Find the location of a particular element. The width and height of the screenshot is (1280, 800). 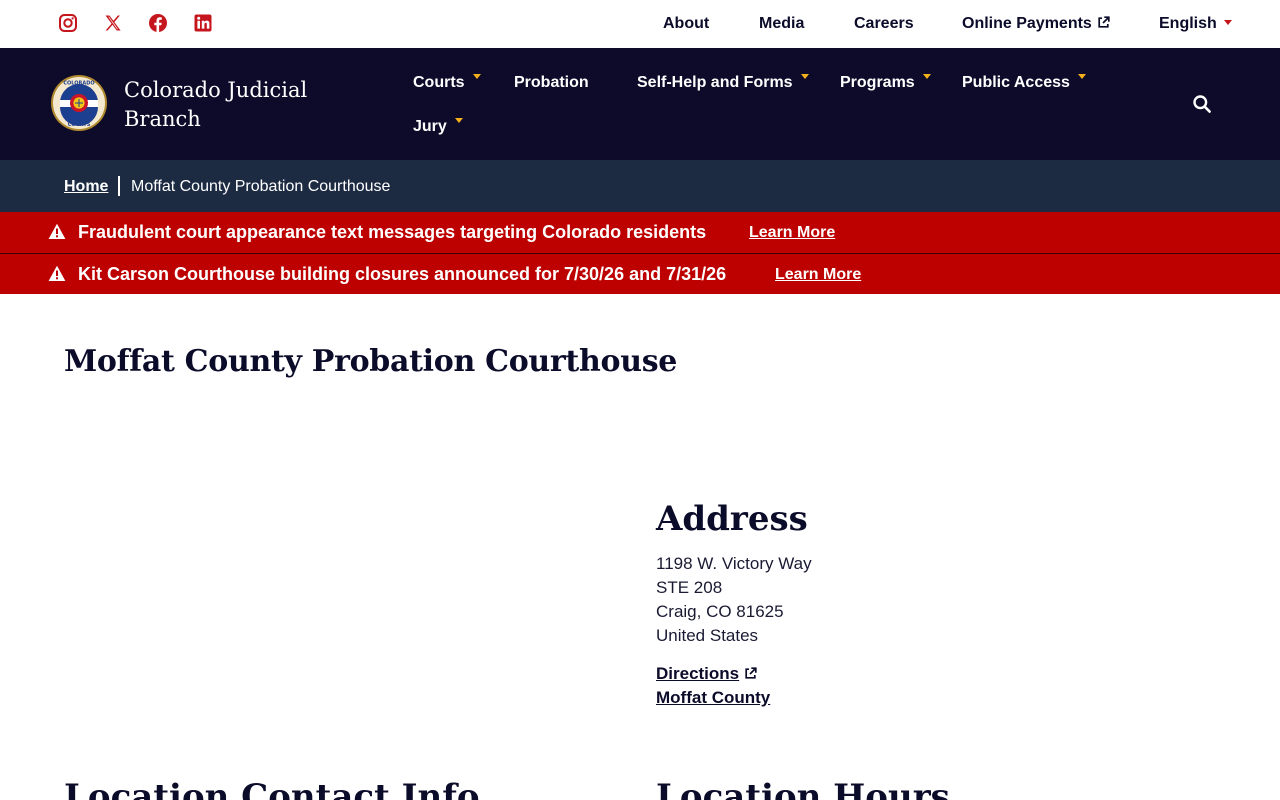

instagram-link is located at coordinates (68, 23).